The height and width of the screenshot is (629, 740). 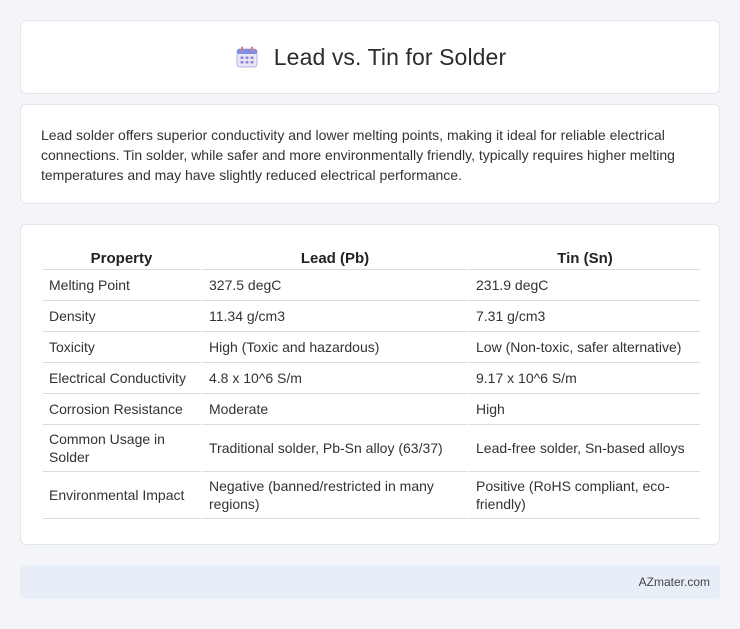 I want to click on lead-cell: High (Toxic and hazardous), so click(x=336, y=347).